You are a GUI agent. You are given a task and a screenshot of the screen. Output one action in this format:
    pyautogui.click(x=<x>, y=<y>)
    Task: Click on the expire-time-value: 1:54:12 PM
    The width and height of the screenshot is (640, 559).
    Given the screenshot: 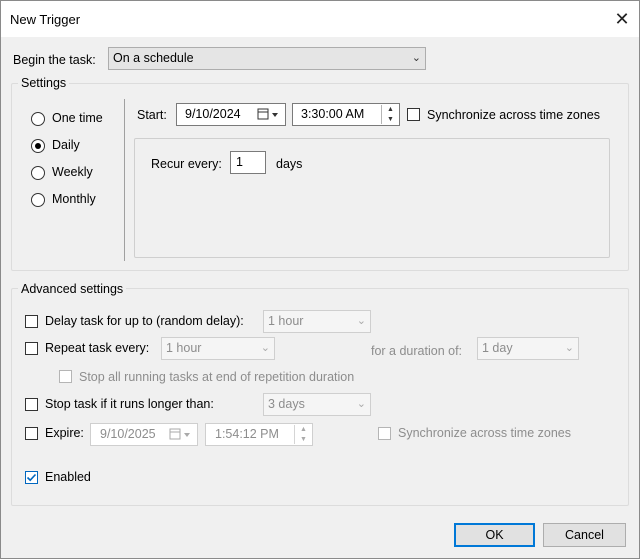 What is the action you would take?
    pyautogui.click(x=247, y=434)
    